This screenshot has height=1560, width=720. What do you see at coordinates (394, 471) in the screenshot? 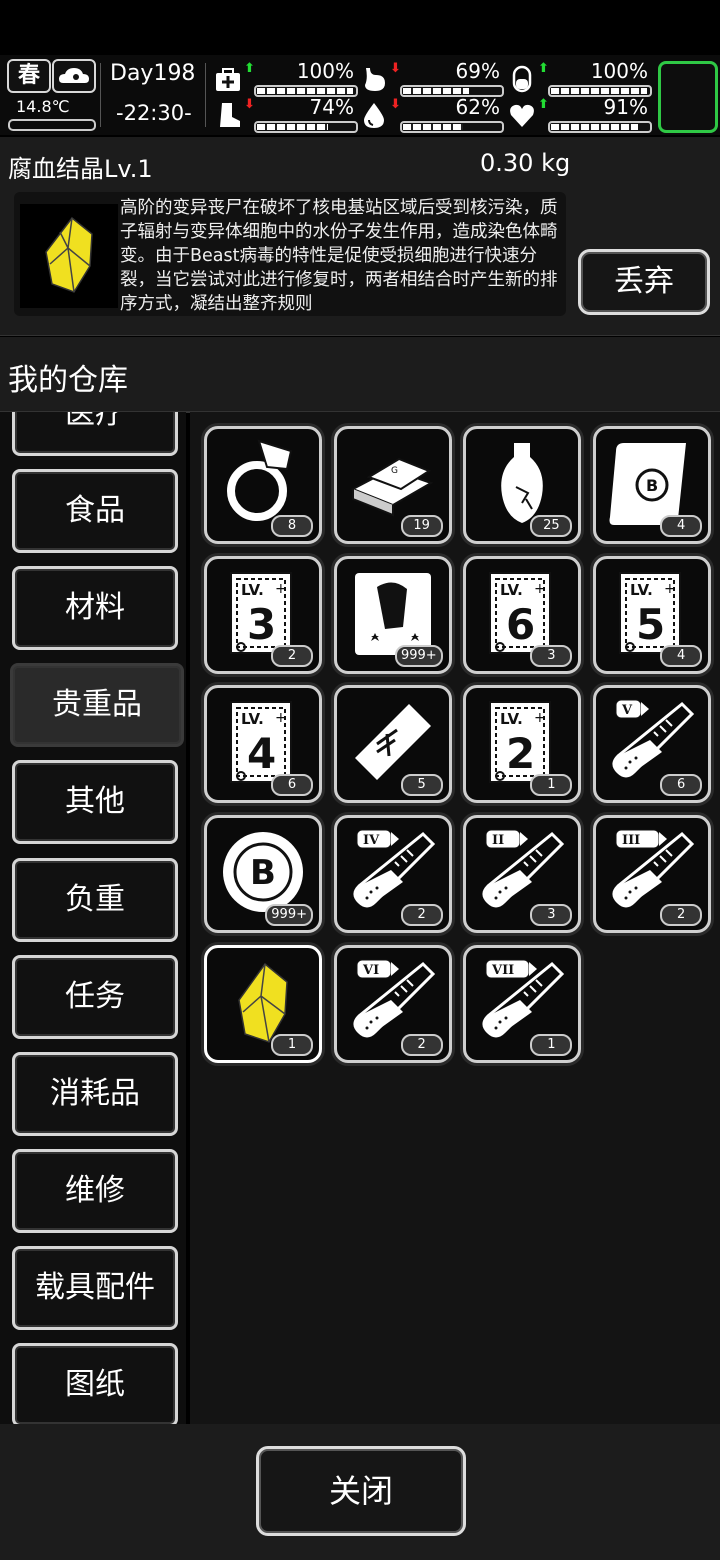
I see `svg-text: G` at bounding box center [394, 471].